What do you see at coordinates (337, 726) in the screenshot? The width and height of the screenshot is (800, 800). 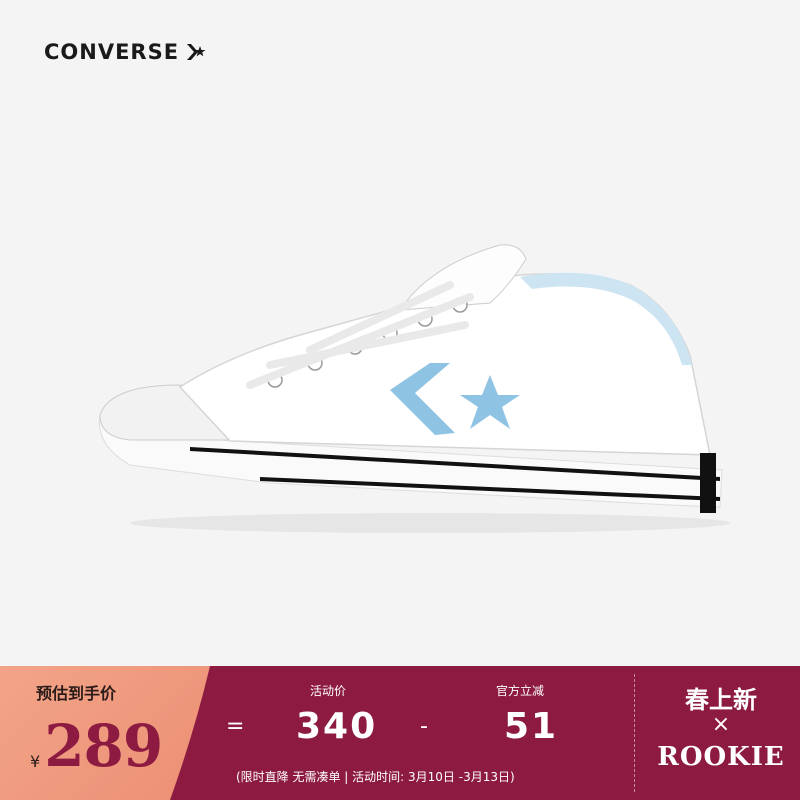 I see `activity-price: 340` at bounding box center [337, 726].